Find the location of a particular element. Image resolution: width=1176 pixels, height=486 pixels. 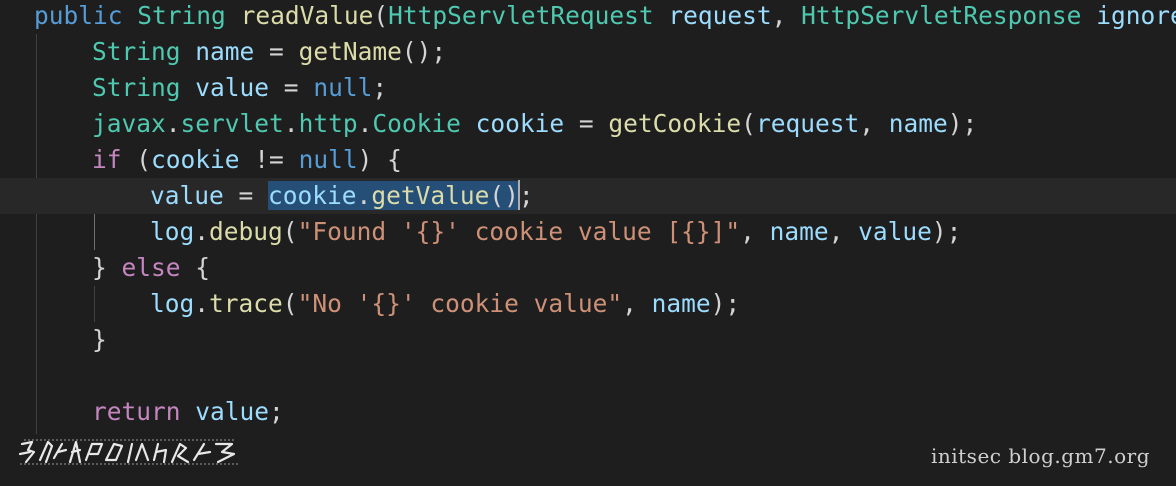

code-token: getCookie is located at coordinates (675, 123).